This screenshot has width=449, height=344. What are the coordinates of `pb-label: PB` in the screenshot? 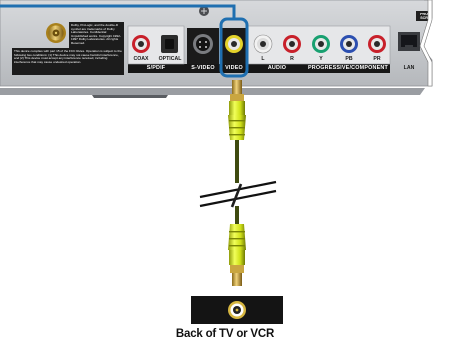 It's located at (349, 59).